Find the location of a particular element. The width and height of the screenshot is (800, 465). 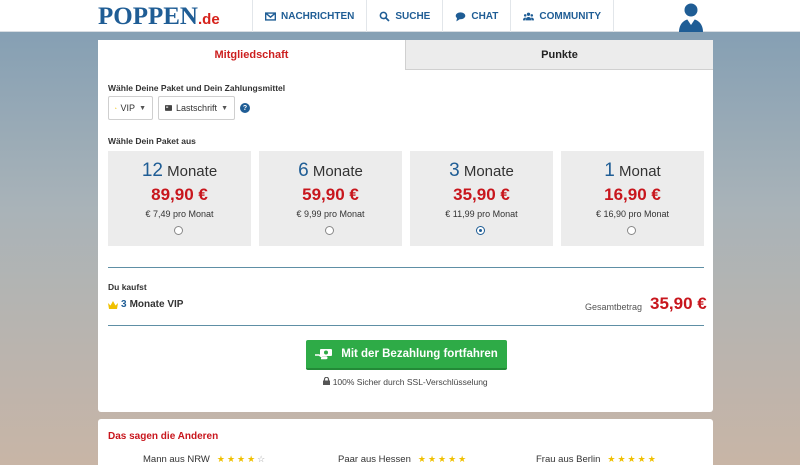

review-author: Paar aus Hessen is located at coordinates (374, 459).